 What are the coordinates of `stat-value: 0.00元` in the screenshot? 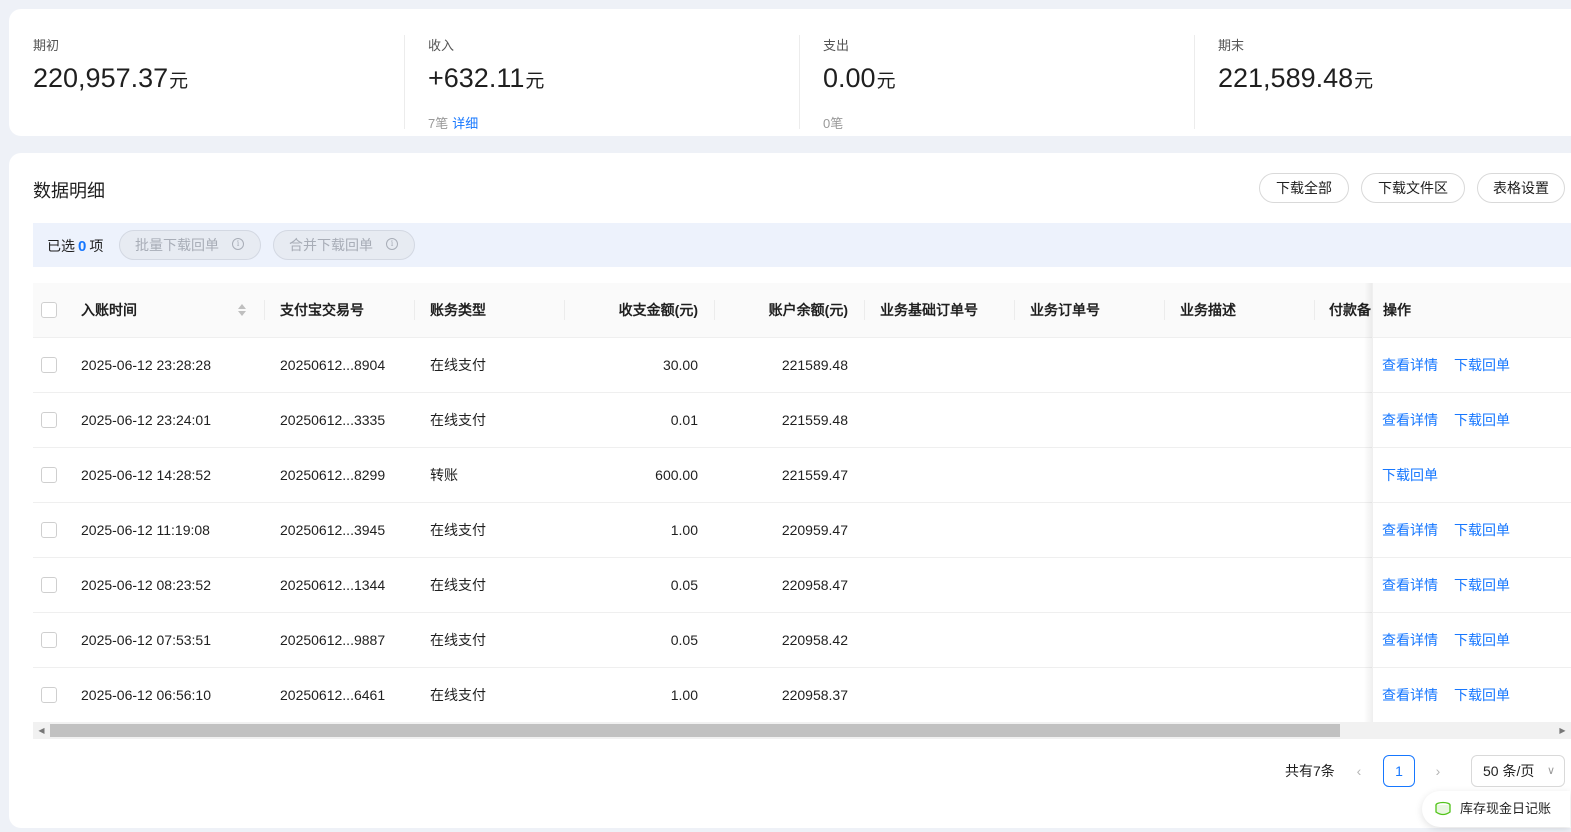 It's located at (859, 78).